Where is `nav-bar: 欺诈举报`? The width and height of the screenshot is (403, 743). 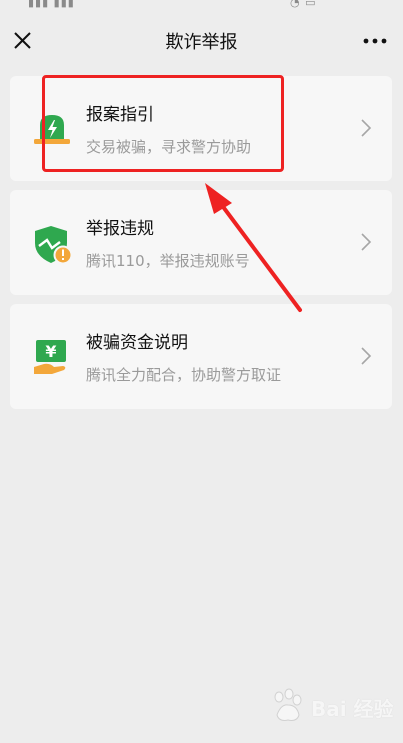 nav-bar: 欺诈举报 is located at coordinates (201, 42).